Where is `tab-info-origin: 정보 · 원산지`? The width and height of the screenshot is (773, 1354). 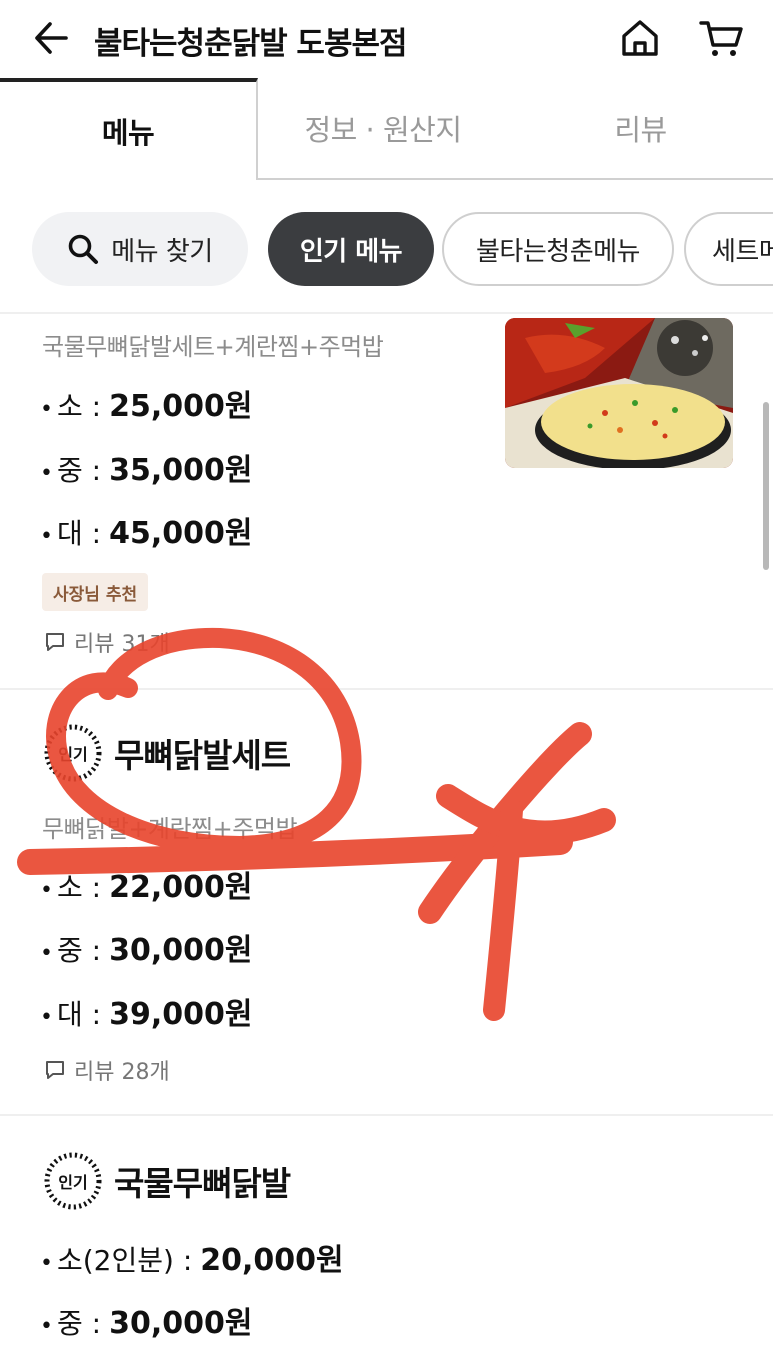
tab-info-origin: 정보 · 원산지 is located at coordinates (383, 129).